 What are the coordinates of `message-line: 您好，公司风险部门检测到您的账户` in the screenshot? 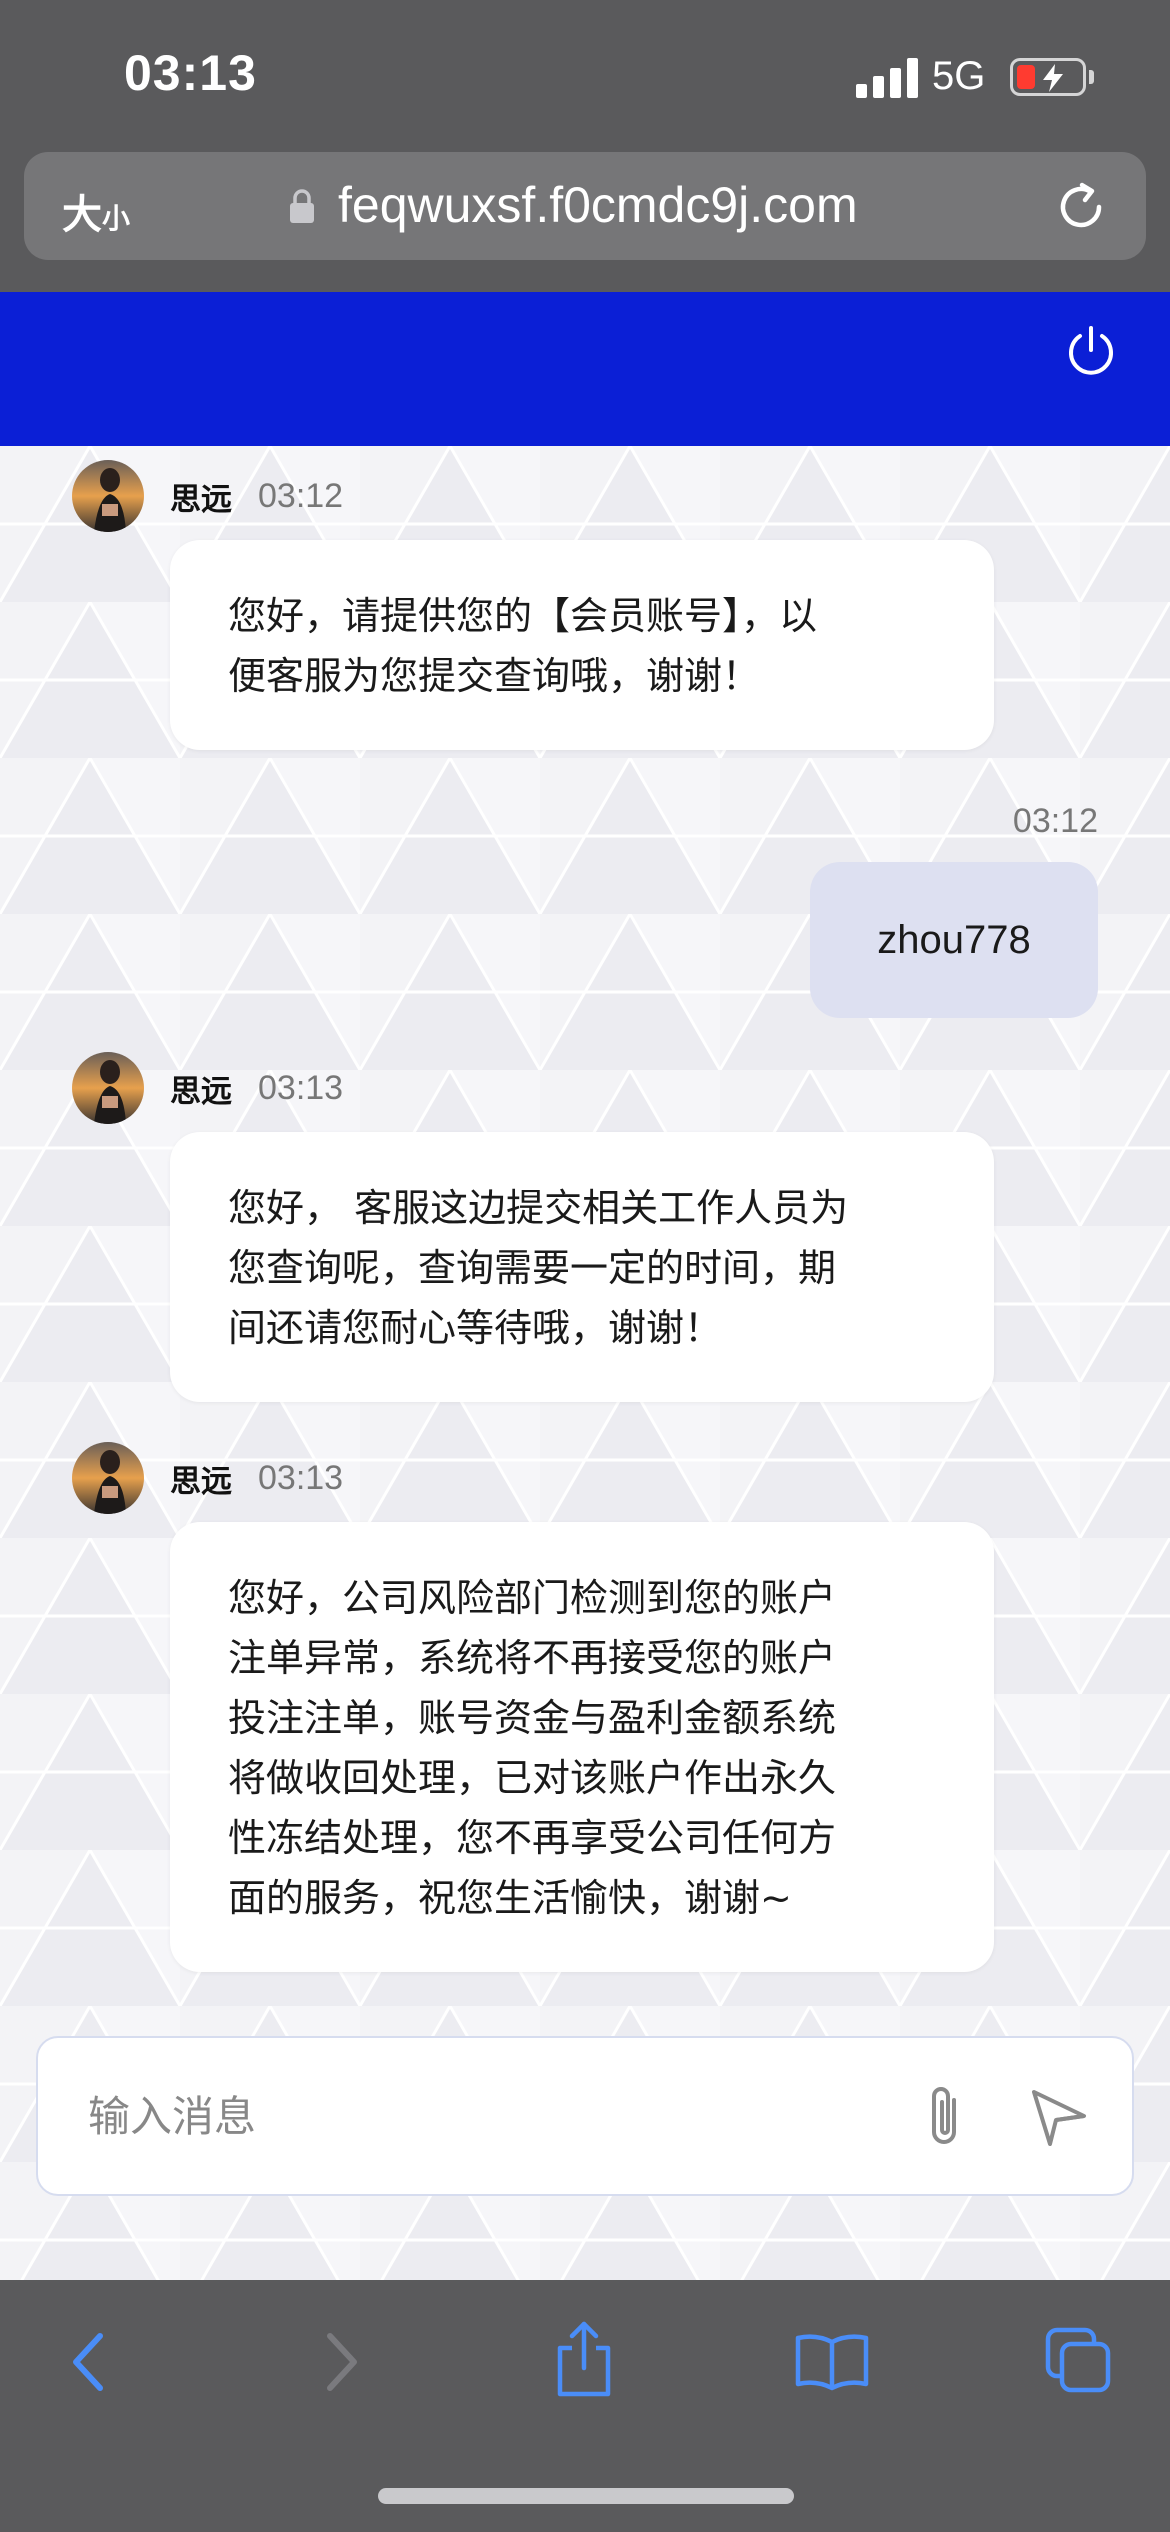 It's located at (532, 1598).